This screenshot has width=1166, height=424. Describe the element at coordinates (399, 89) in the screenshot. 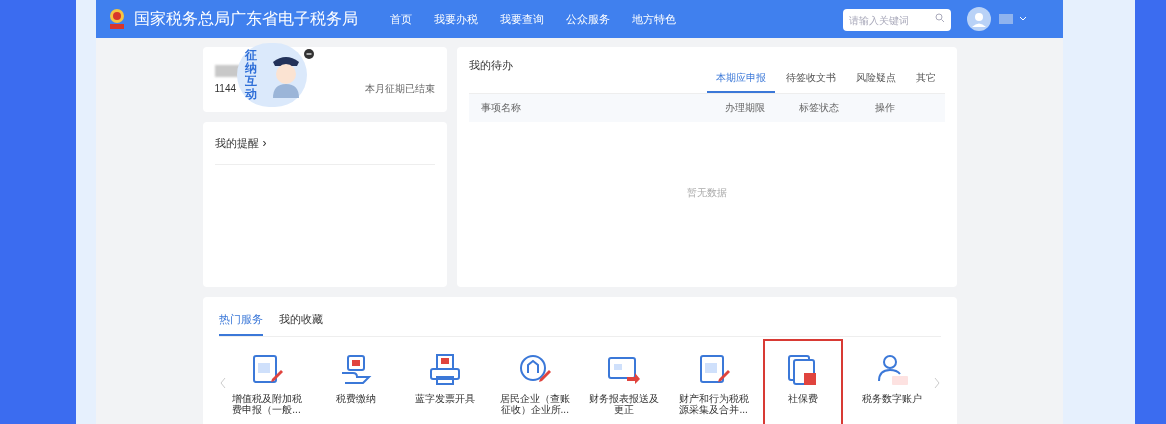

I see `status-text: 本月征期已结束` at that location.